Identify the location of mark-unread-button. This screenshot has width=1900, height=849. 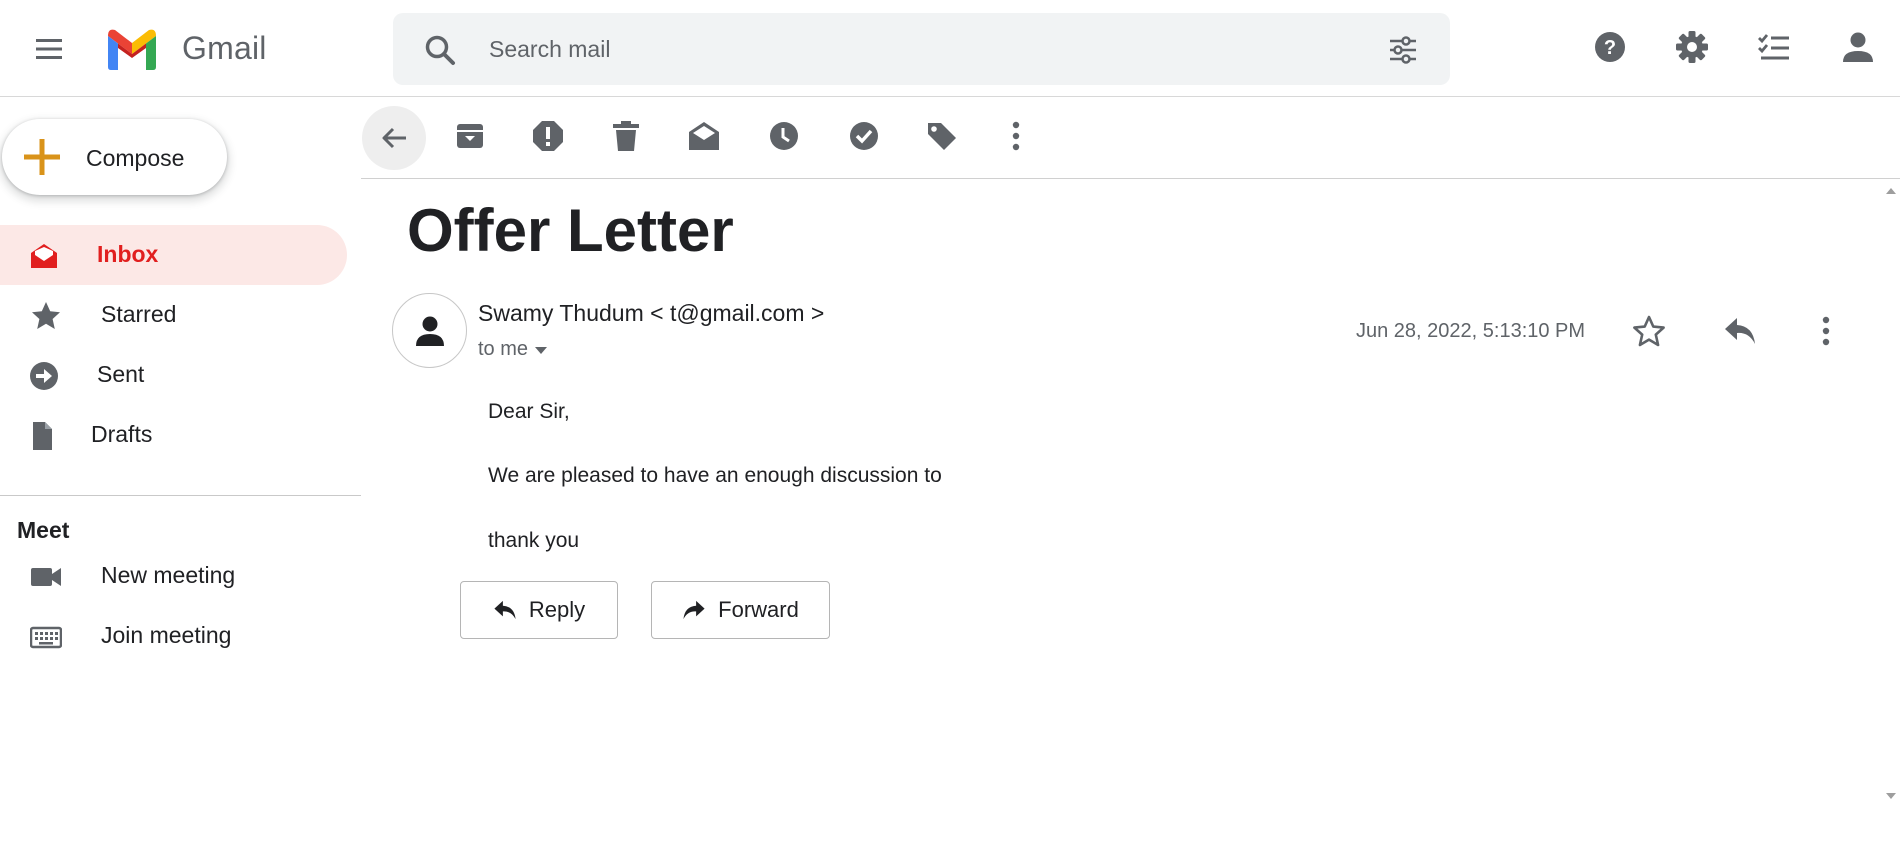
(704, 136).